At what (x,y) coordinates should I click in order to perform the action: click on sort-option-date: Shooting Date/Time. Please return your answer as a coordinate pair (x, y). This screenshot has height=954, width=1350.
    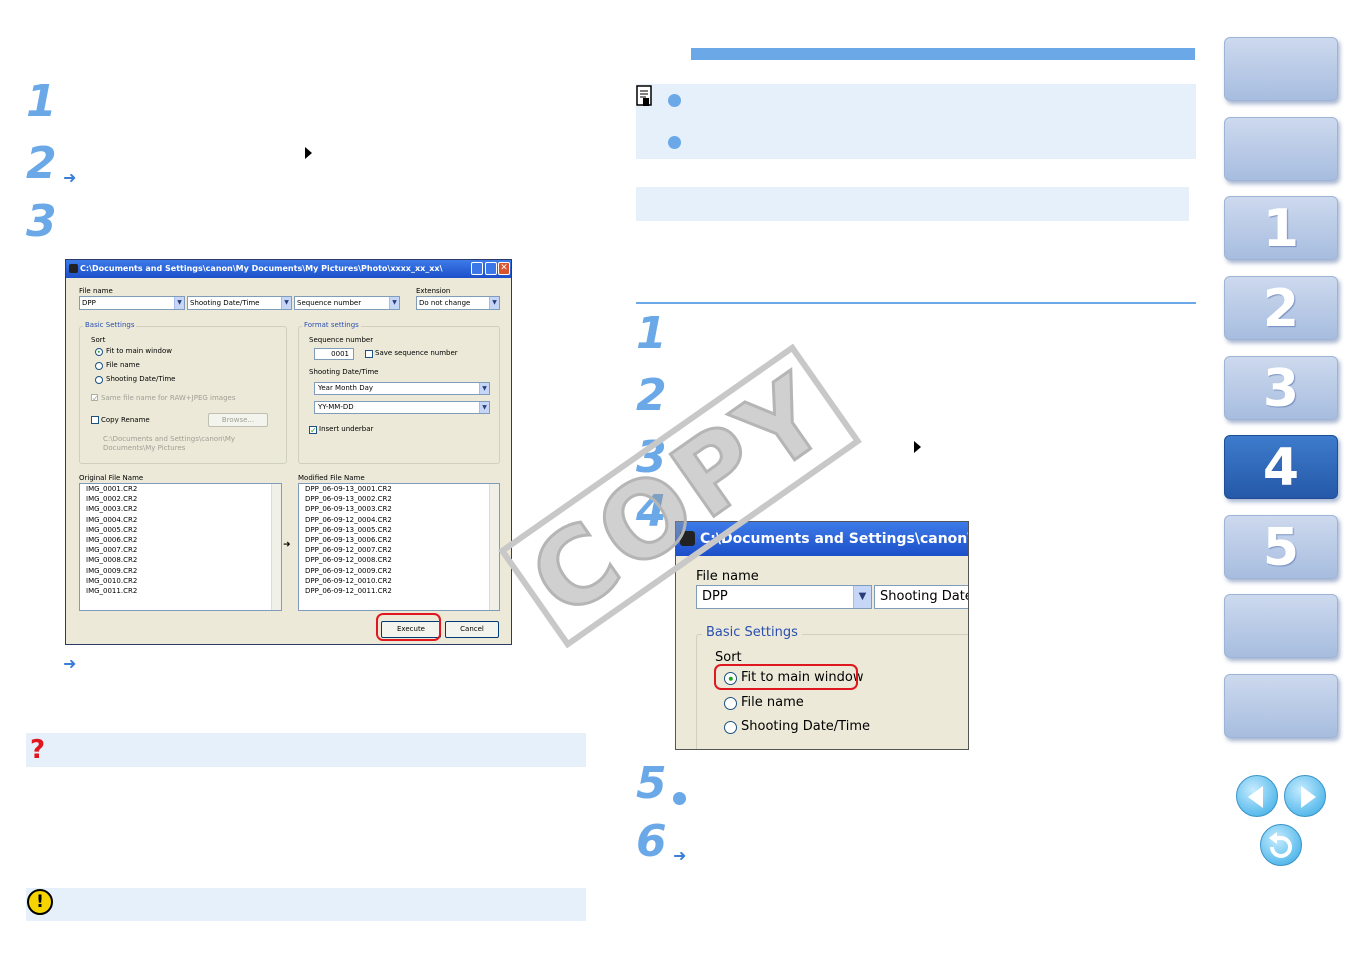
    Looking at the image, I should click on (141, 379).